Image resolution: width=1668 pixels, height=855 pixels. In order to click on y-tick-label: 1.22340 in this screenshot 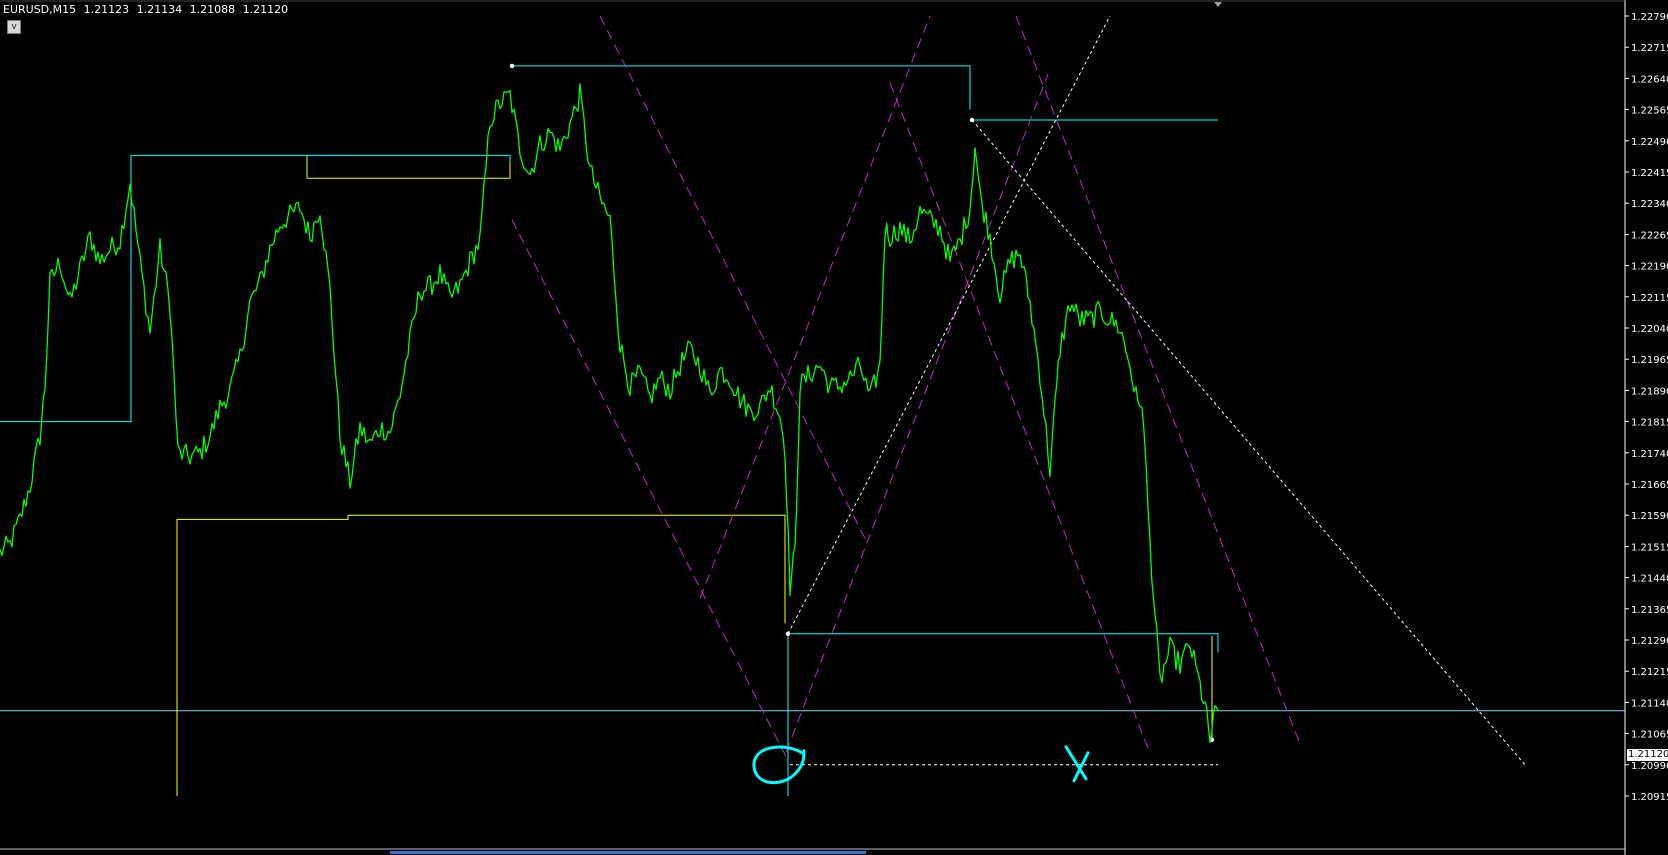, I will do `click(1649, 204)`.